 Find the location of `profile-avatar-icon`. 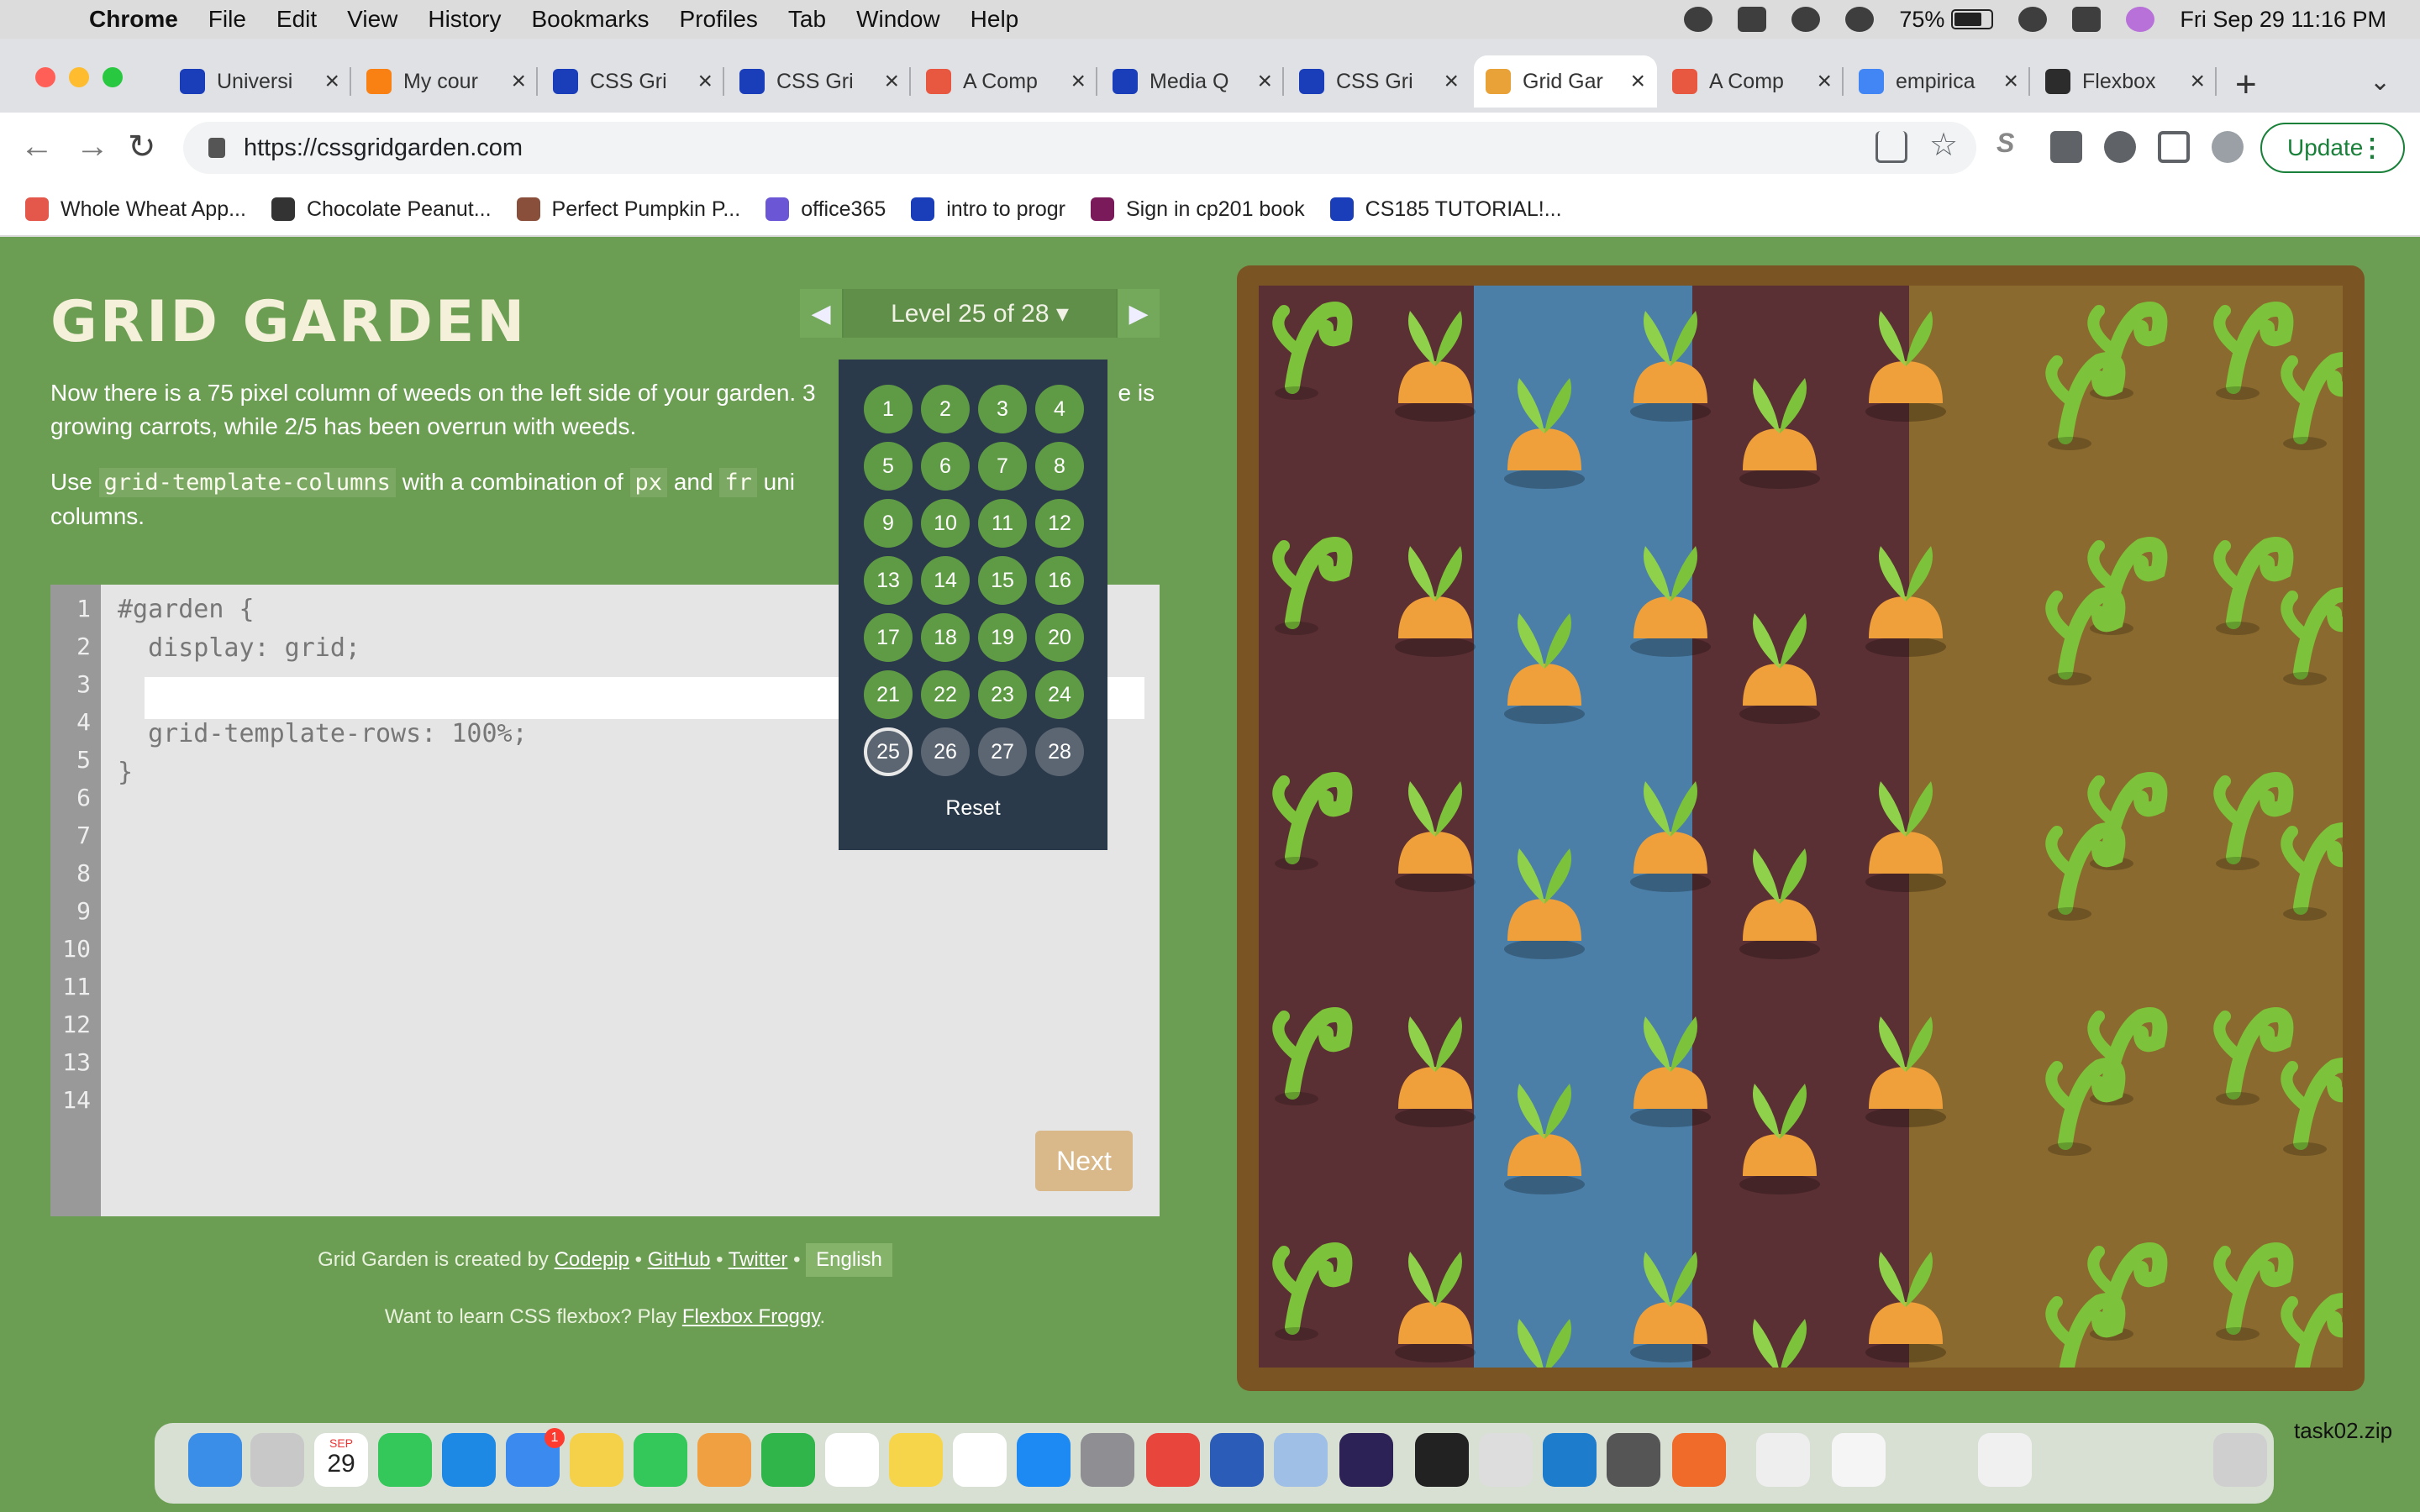

profile-avatar-icon is located at coordinates (2228, 147).